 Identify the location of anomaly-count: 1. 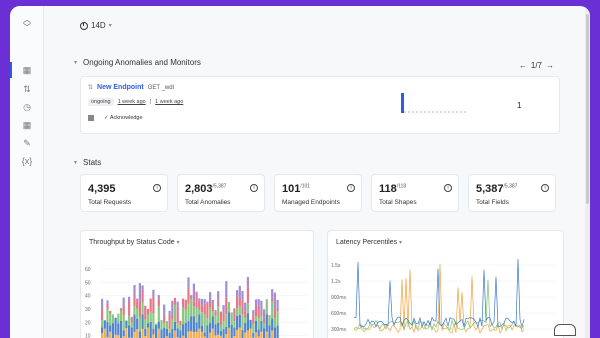
(519, 105).